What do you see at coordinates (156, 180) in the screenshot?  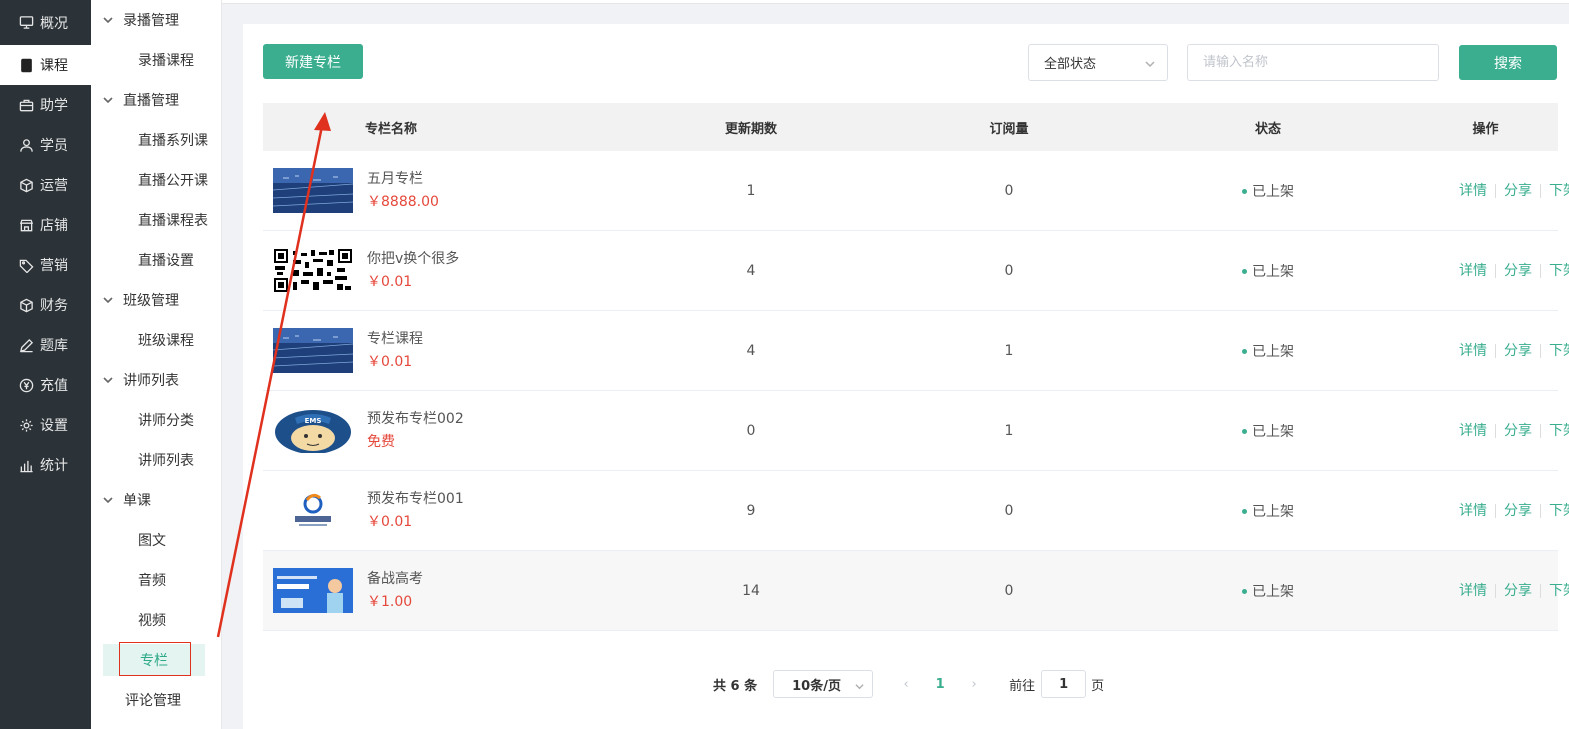 I see `sub-live-open: 直播公开课` at bounding box center [156, 180].